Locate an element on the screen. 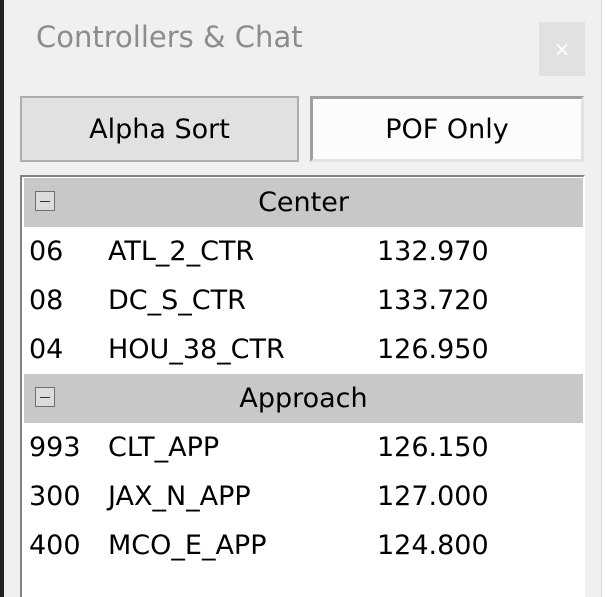 This screenshot has height=597, width=606. group-label: Center is located at coordinates (303, 202).